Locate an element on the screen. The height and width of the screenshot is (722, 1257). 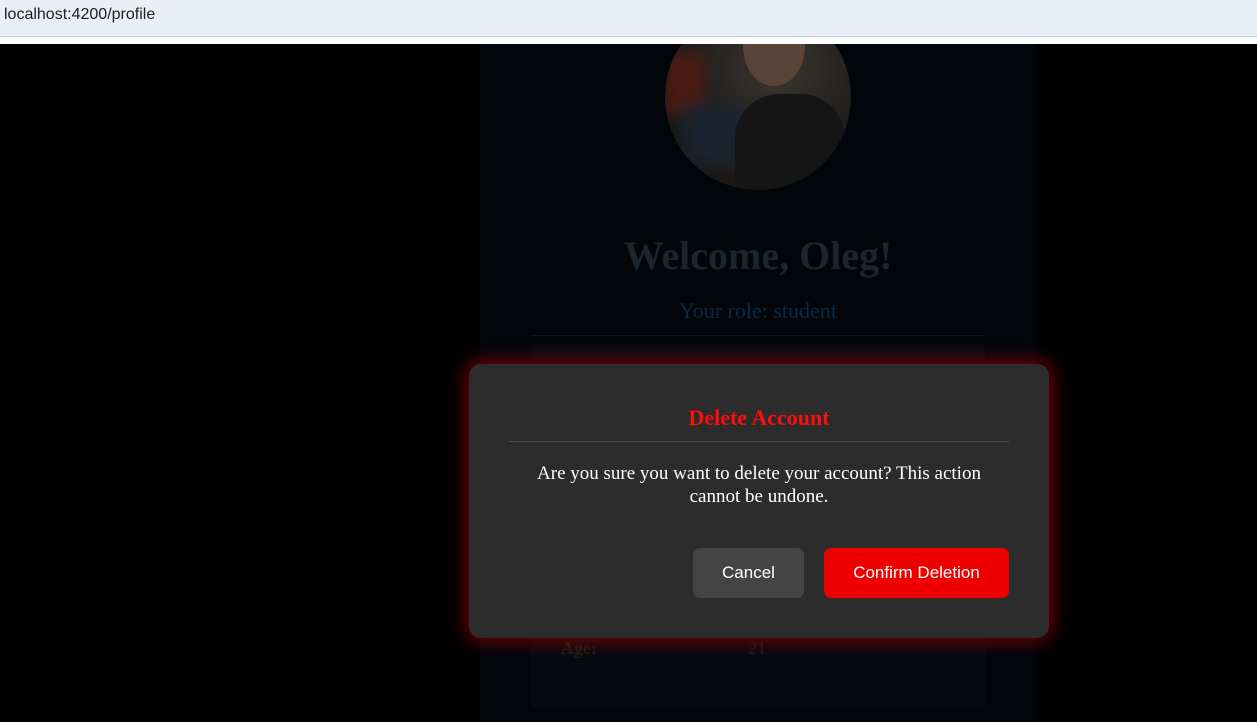
dialog-title: Delete Account is located at coordinates (759, 417).